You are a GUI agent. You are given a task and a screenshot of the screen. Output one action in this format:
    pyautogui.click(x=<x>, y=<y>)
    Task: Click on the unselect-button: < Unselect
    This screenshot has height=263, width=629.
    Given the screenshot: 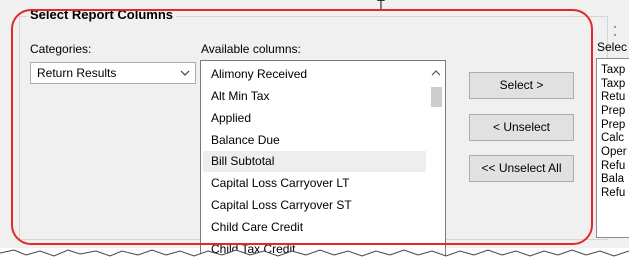 What is the action you would take?
    pyautogui.click(x=521, y=127)
    